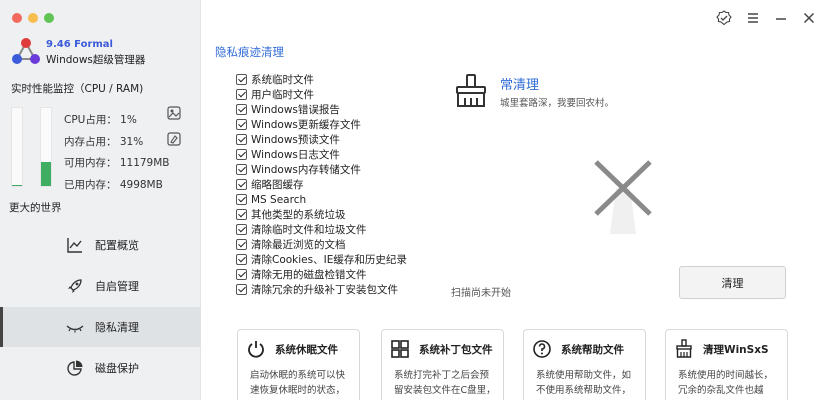 The width and height of the screenshot is (827, 400). Describe the element at coordinates (298, 383) in the screenshot. I see `card-text: 启动休眠的系统可以快速恢复休眠时的状态，` at that location.